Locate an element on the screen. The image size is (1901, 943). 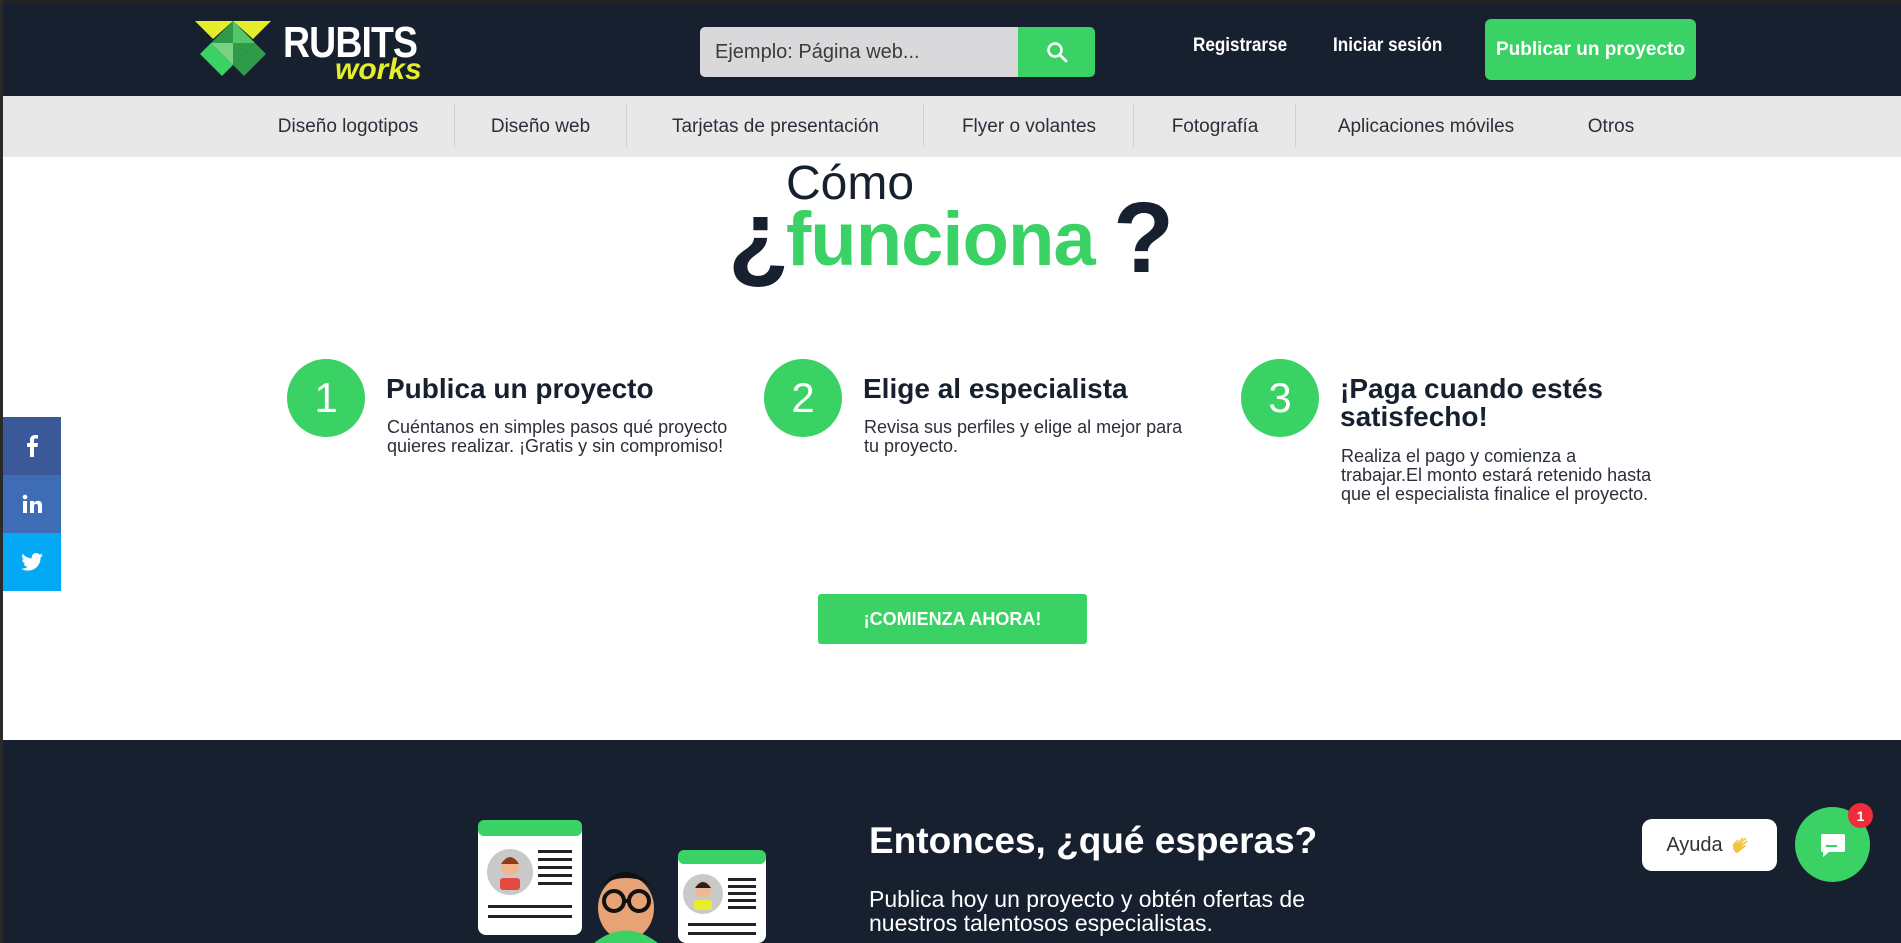
chat-bubble-icon is located at coordinates (1832, 845).